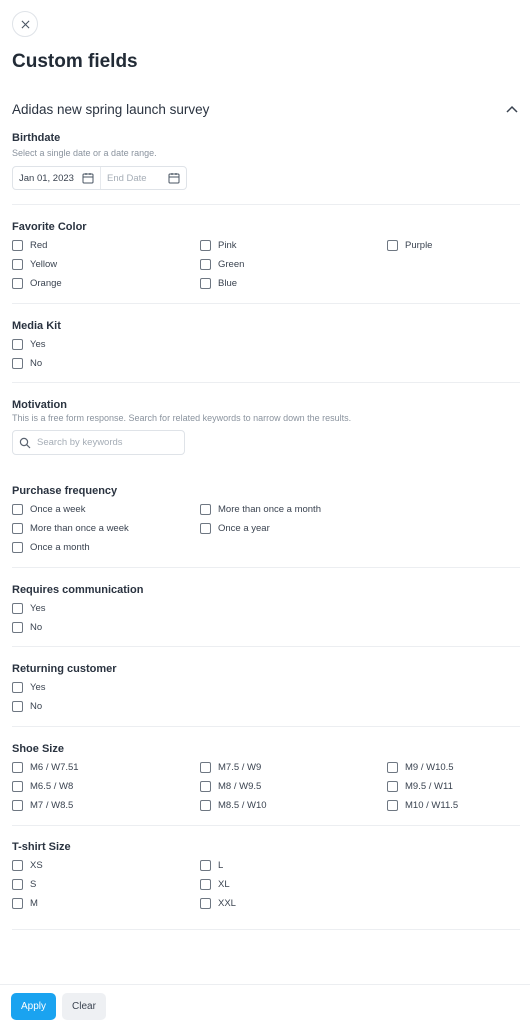 The height and width of the screenshot is (1024, 530). Describe the element at coordinates (211, 865) in the screenshot. I see `checkbox-option: L` at that location.